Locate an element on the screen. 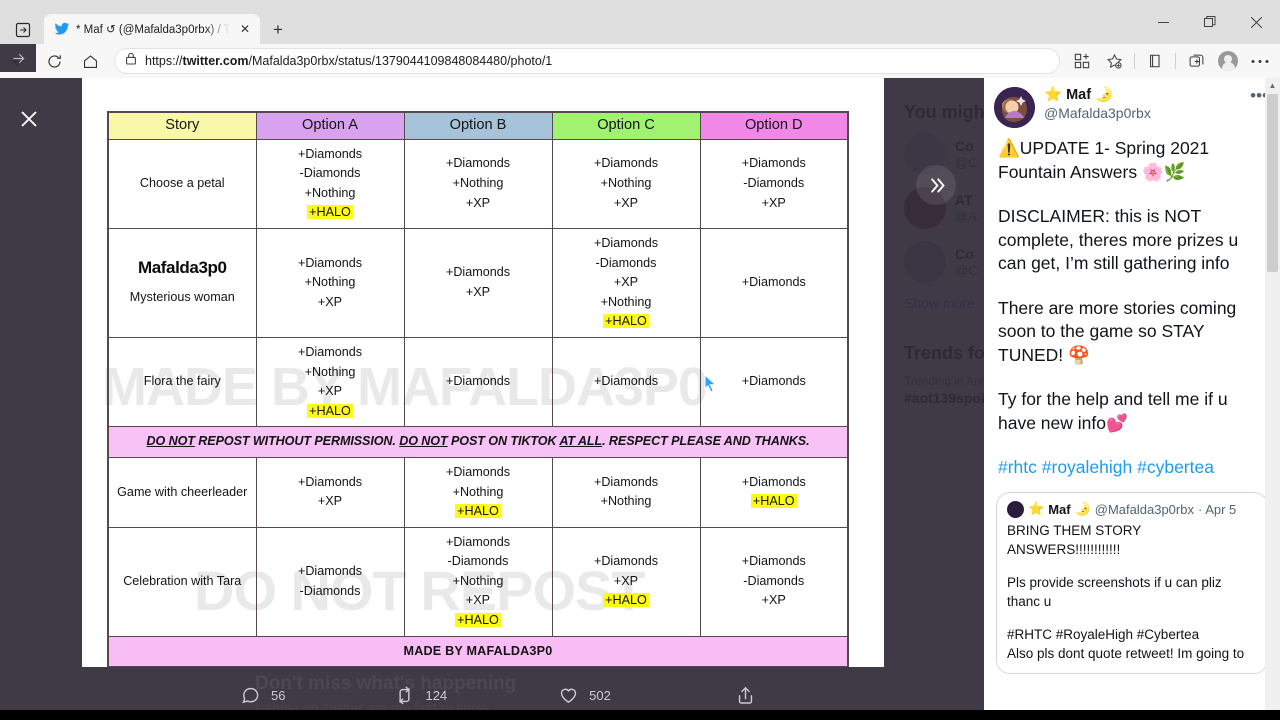 This screenshot has width=1280, height=720. display-name-text: Maf is located at coordinates (1079, 95).